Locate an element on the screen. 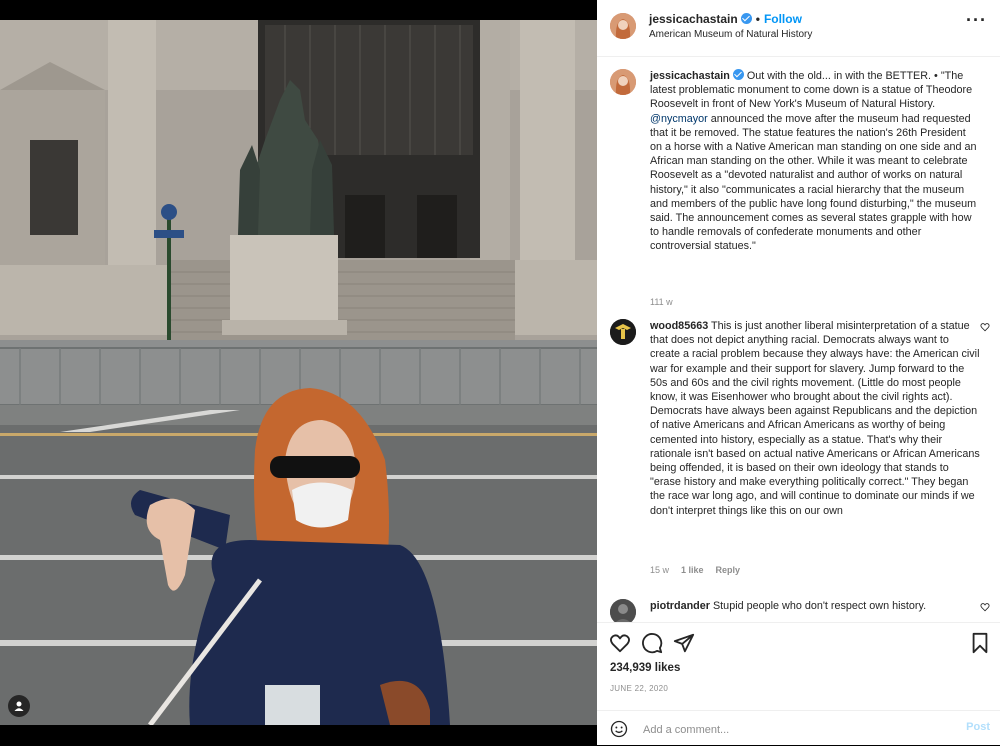 The width and height of the screenshot is (1000, 746). post-comment-button: Post is located at coordinates (978, 727).